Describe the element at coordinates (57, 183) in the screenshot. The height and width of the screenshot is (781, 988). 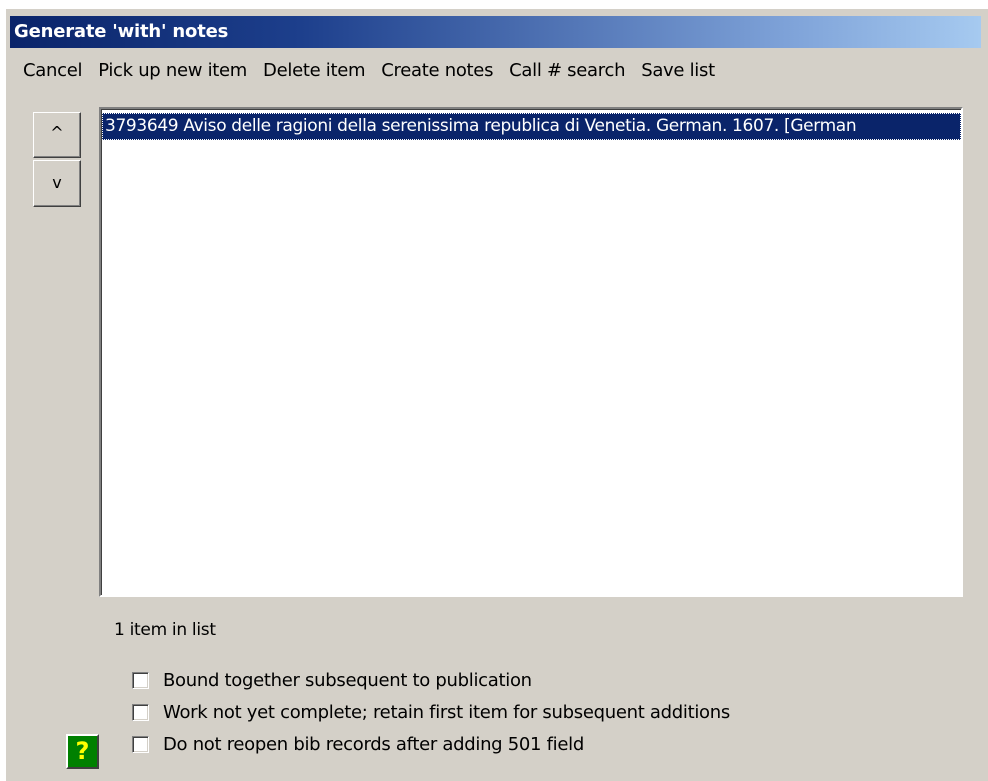
I see `move-down-button: v` at that location.